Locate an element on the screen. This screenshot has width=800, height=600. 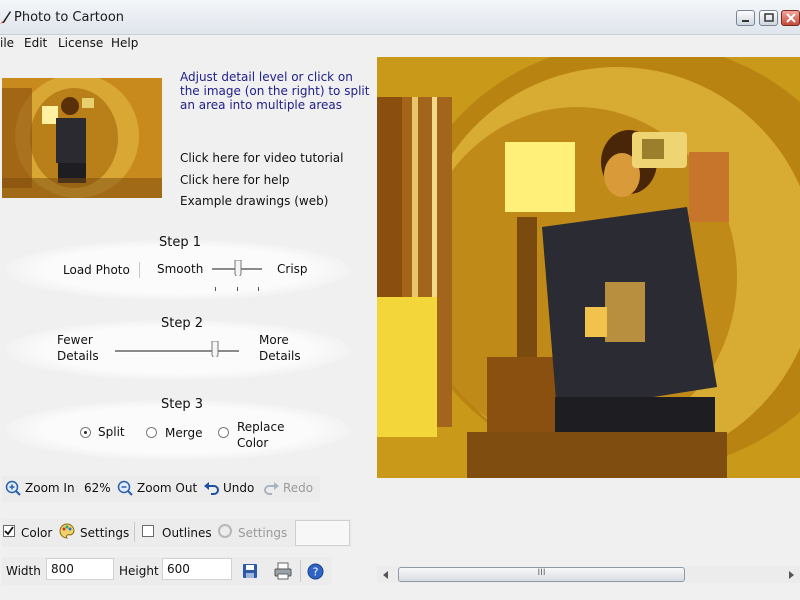
split-radio is located at coordinates (85, 432).